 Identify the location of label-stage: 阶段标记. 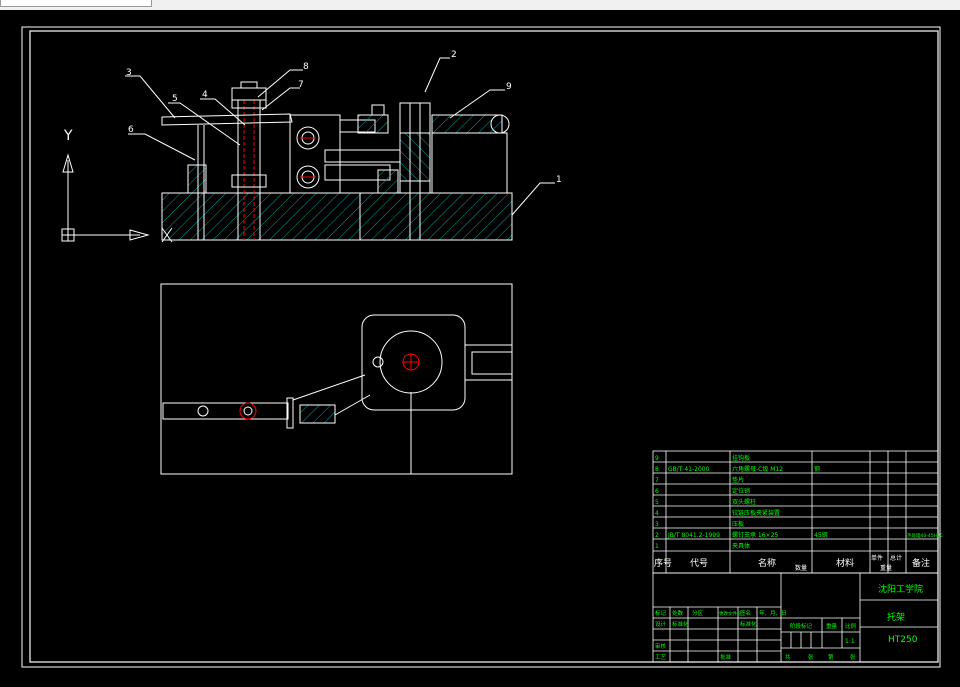
(801, 626).